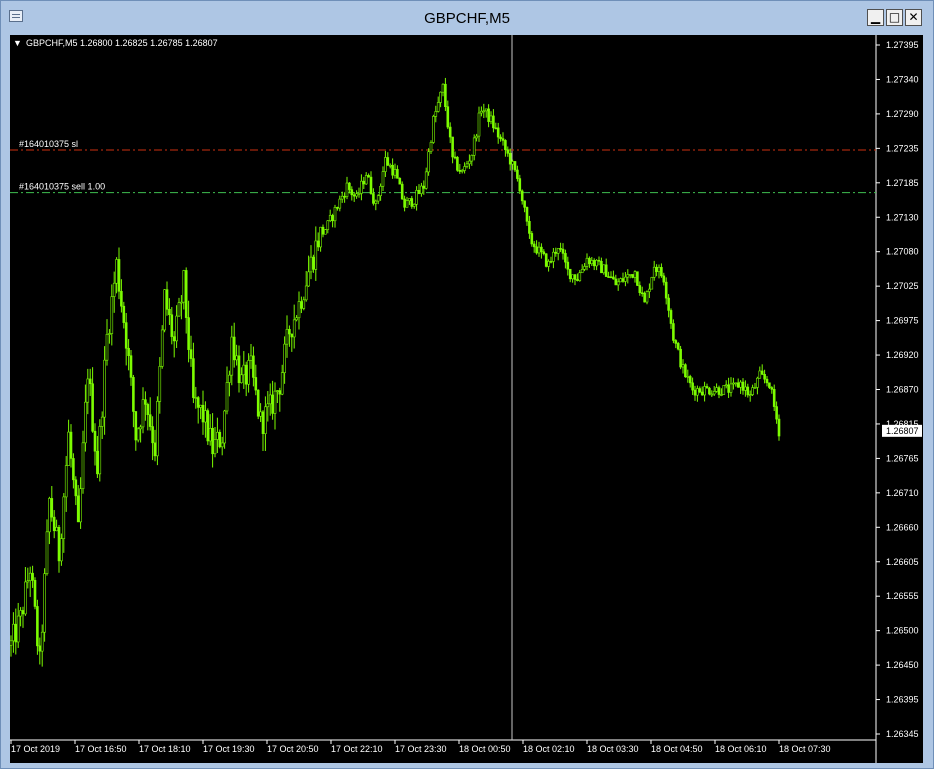 The image size is (934, 769). What do you see at coordinates (293, 749) in the screenshot?
I see `time-tick-label: 17 Oct 20:50` at bounding box center [293, 749].